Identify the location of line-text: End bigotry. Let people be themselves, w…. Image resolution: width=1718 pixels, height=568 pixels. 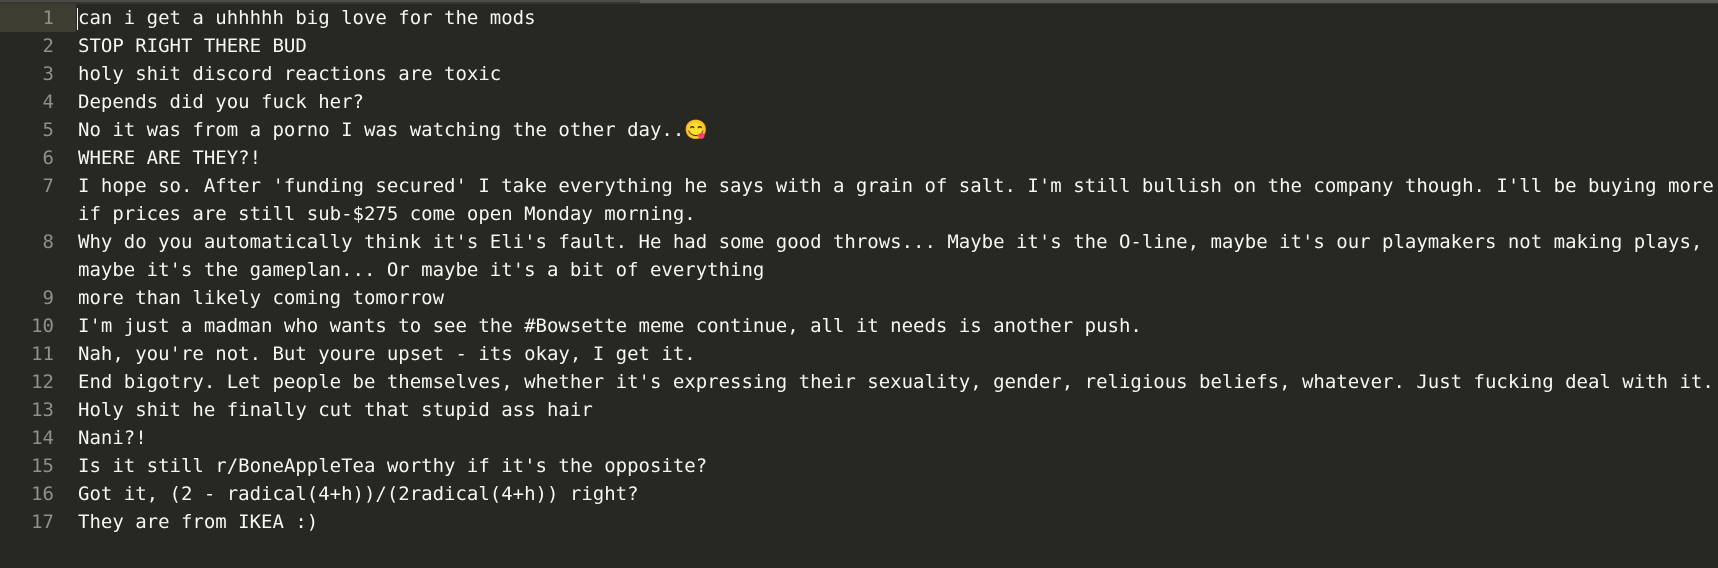
(896, 382).